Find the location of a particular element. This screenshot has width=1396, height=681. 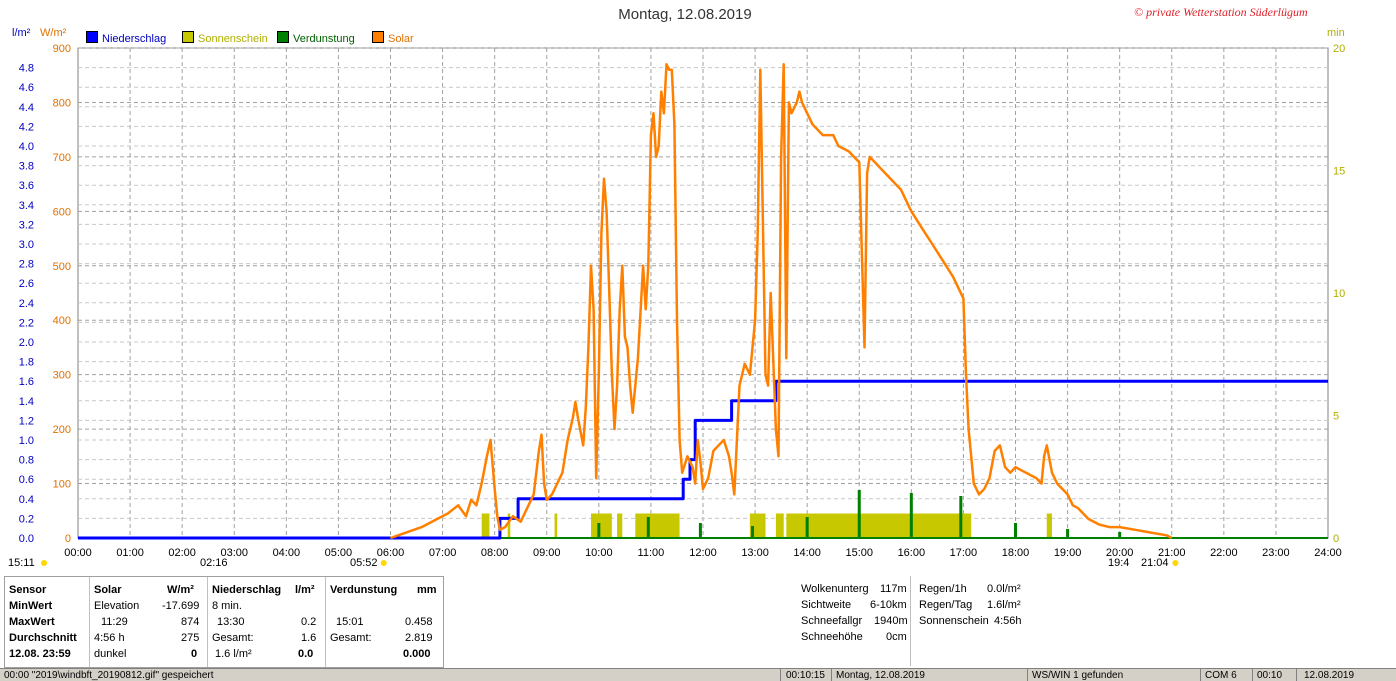

precip-tick-label: 4.8 is located at coordinates (26, 69).